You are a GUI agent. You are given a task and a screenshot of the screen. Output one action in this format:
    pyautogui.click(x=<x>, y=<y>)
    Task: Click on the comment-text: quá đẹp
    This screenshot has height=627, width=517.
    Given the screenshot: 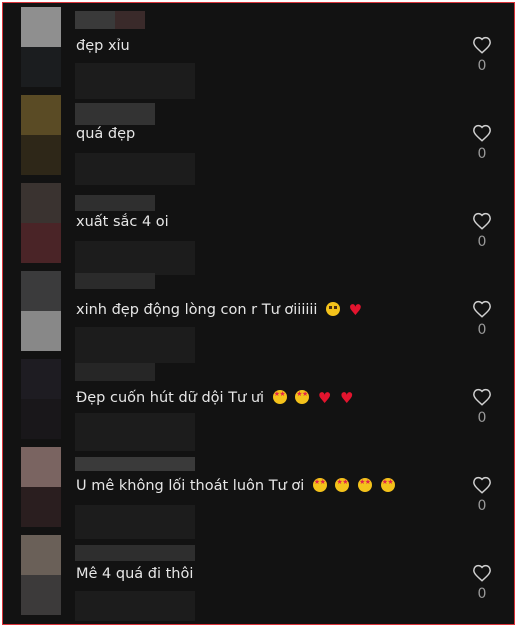 What is the action you would take?
    pyautogui.click(x=106, y=134)
    